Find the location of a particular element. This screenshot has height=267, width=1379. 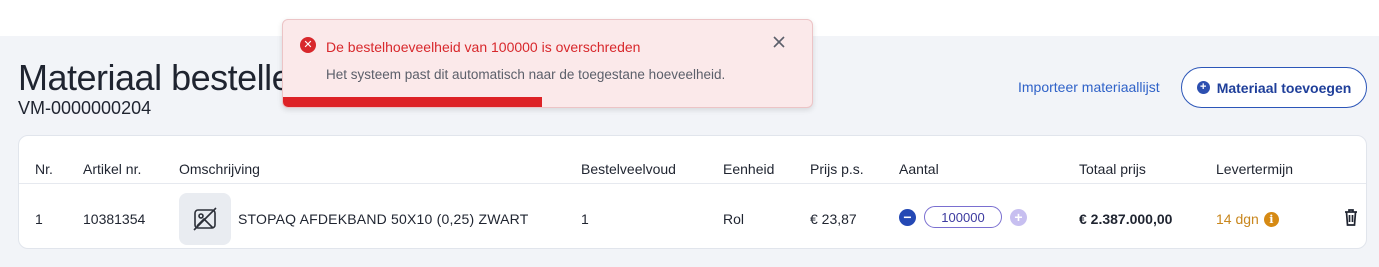

cell-lead-time: 14 dgn i is located at coordinates (1247, 219).